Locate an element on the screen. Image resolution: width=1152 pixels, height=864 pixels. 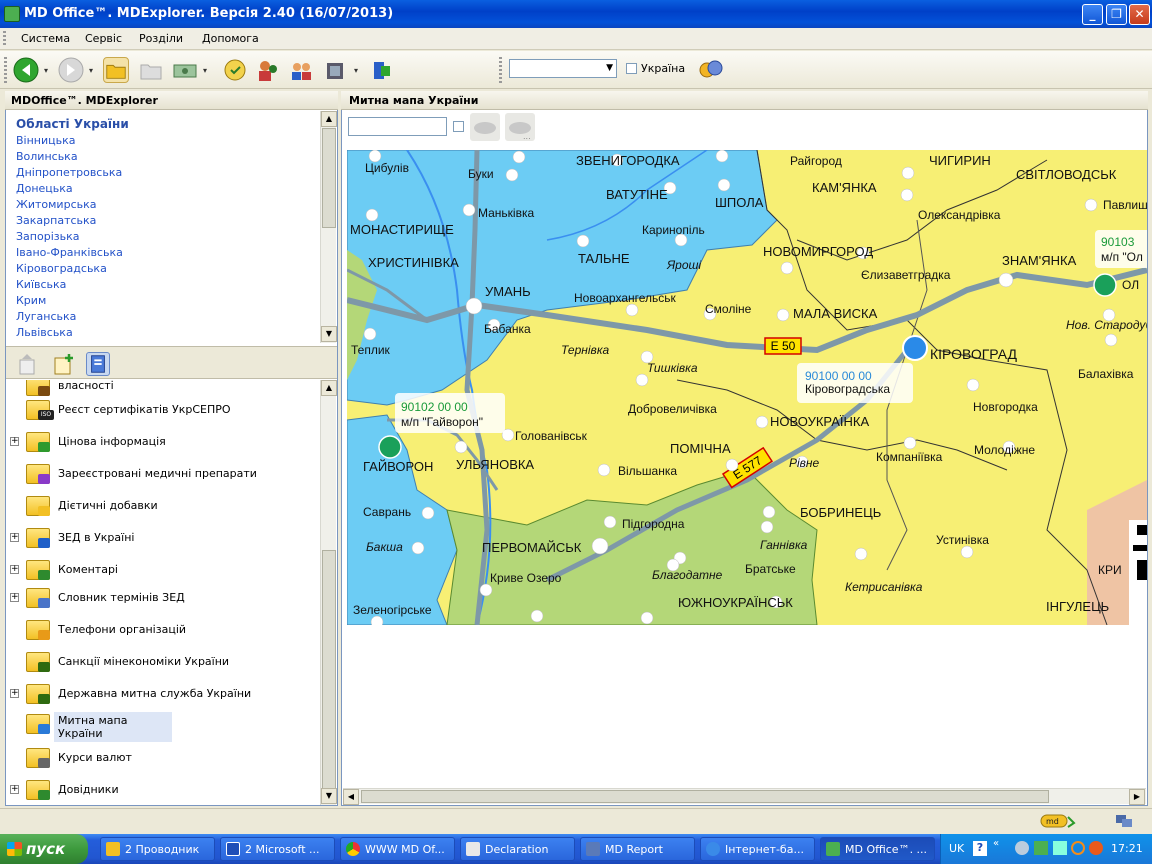
menu-help: Допомога is located at coordinates (230, 38).